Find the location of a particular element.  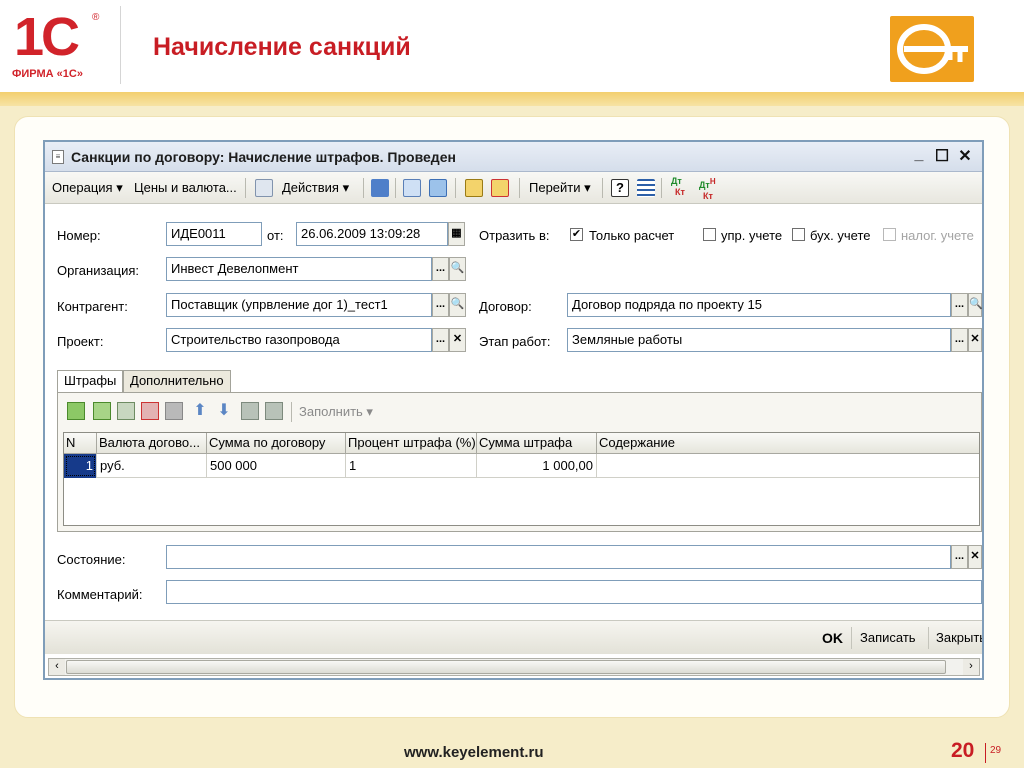

ok-button: OK is located at coordinates (832, 638).